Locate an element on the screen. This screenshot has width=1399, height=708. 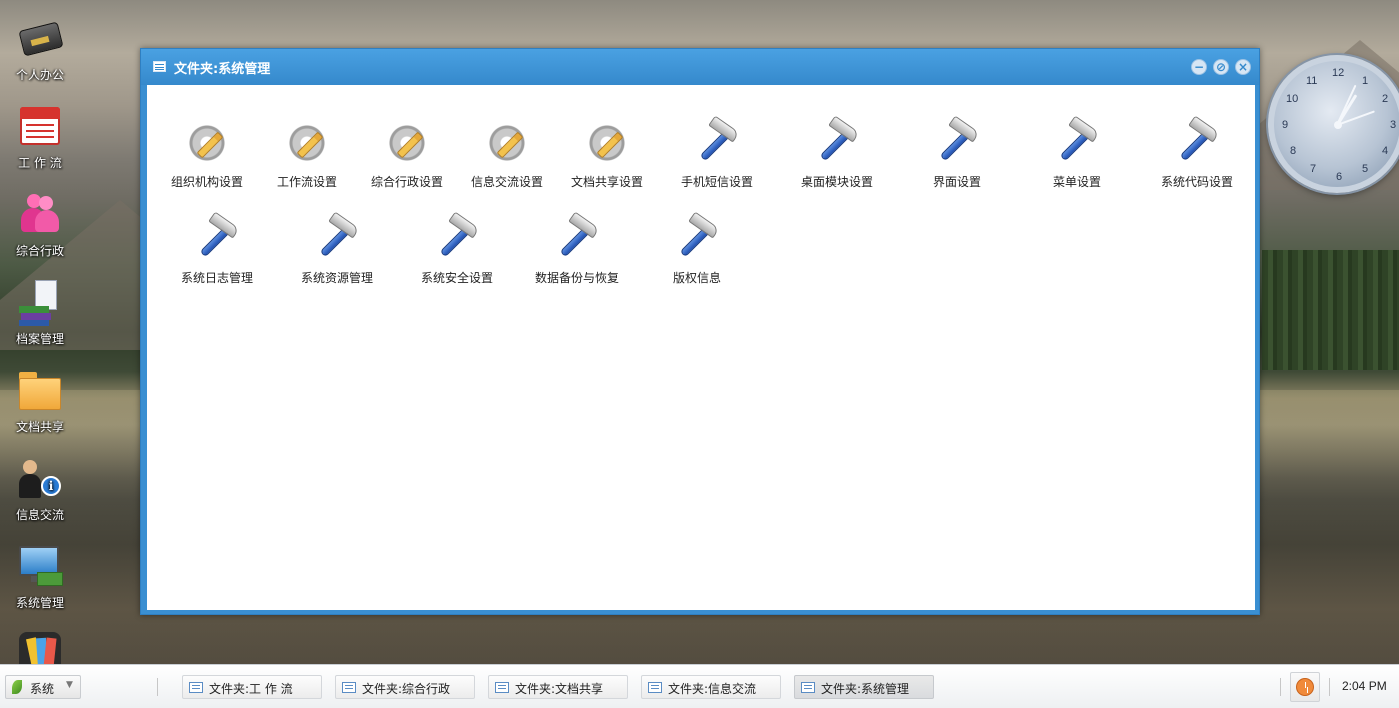
system-menu-label: 系统 is located at coordinates (42, 689).